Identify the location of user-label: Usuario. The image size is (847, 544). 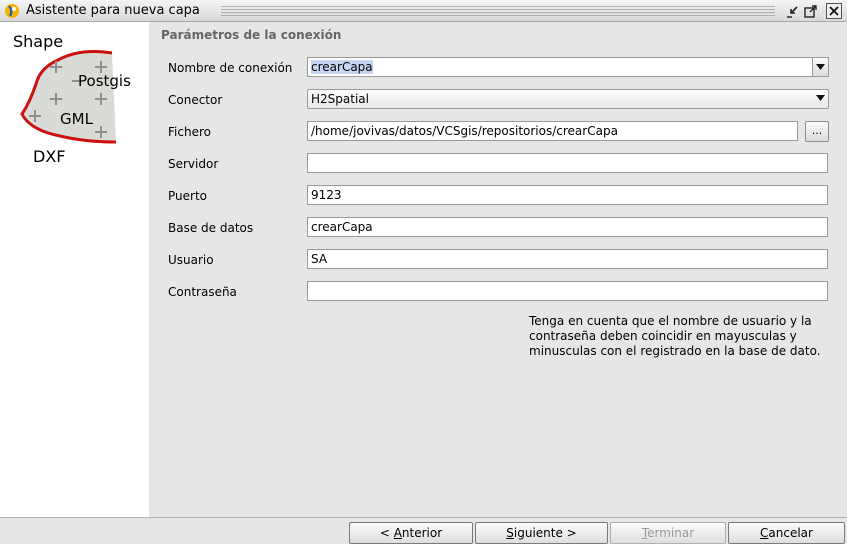
(191, 260).